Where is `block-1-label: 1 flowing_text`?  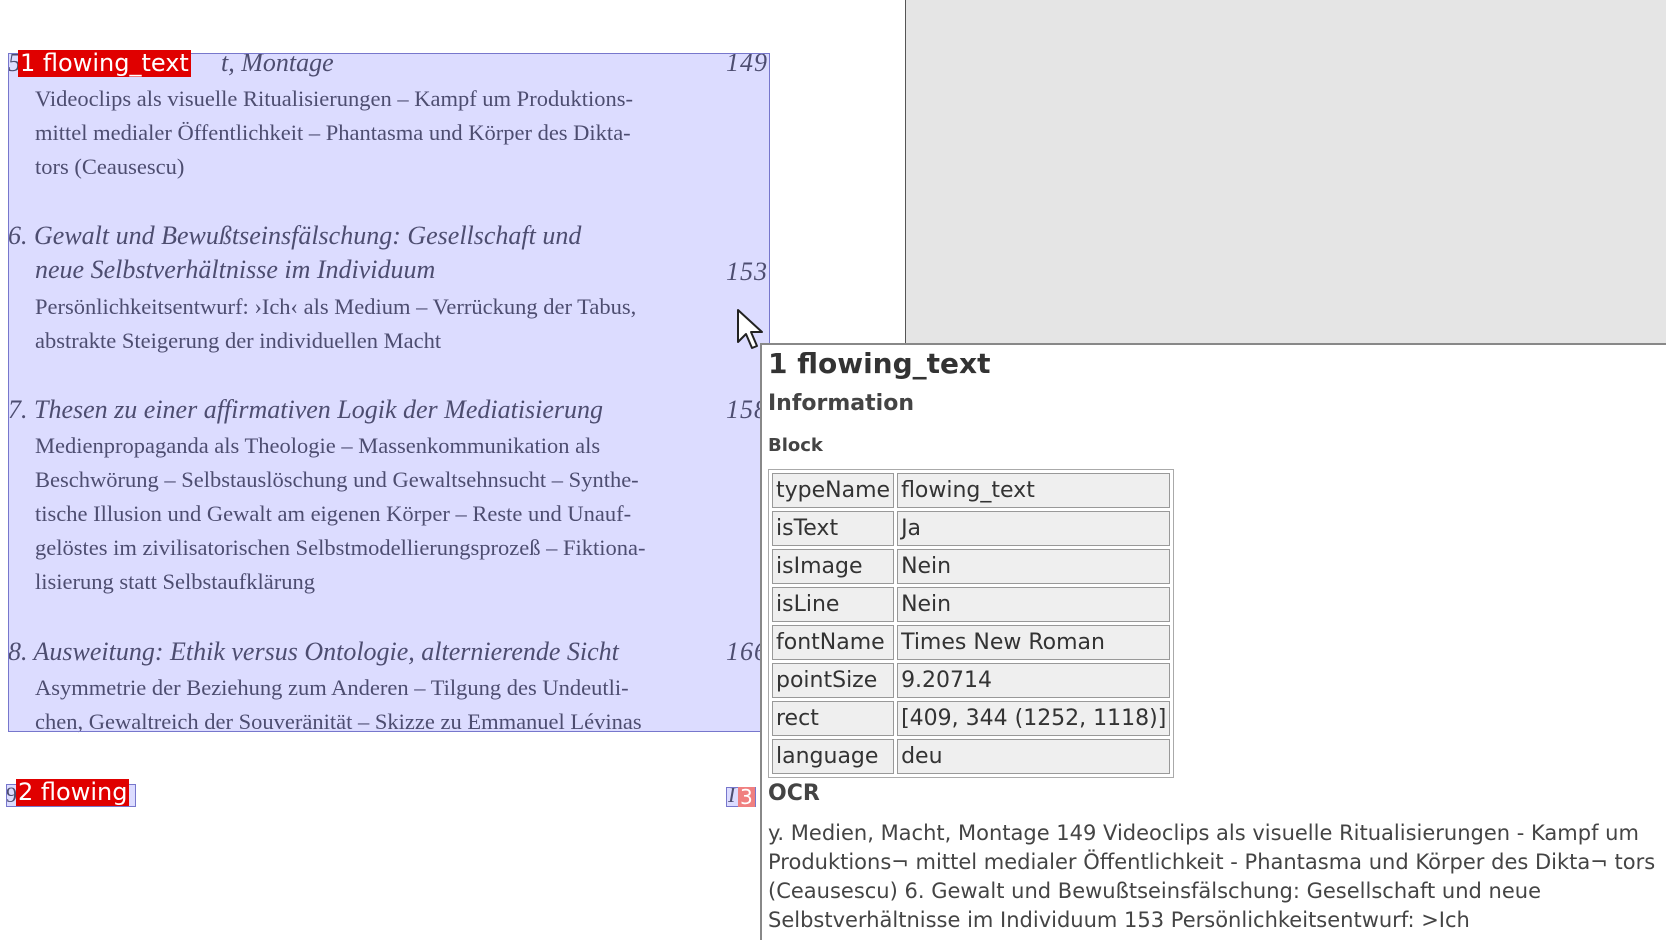
block-1-label: 1 flowing_text is located at coordinates (104, 63).